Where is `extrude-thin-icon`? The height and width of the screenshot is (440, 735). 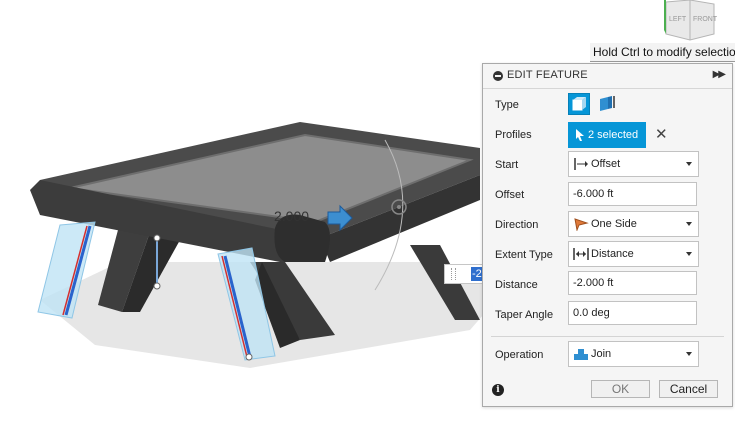 extrude-thin-icon is located at coordinates (607, 103).